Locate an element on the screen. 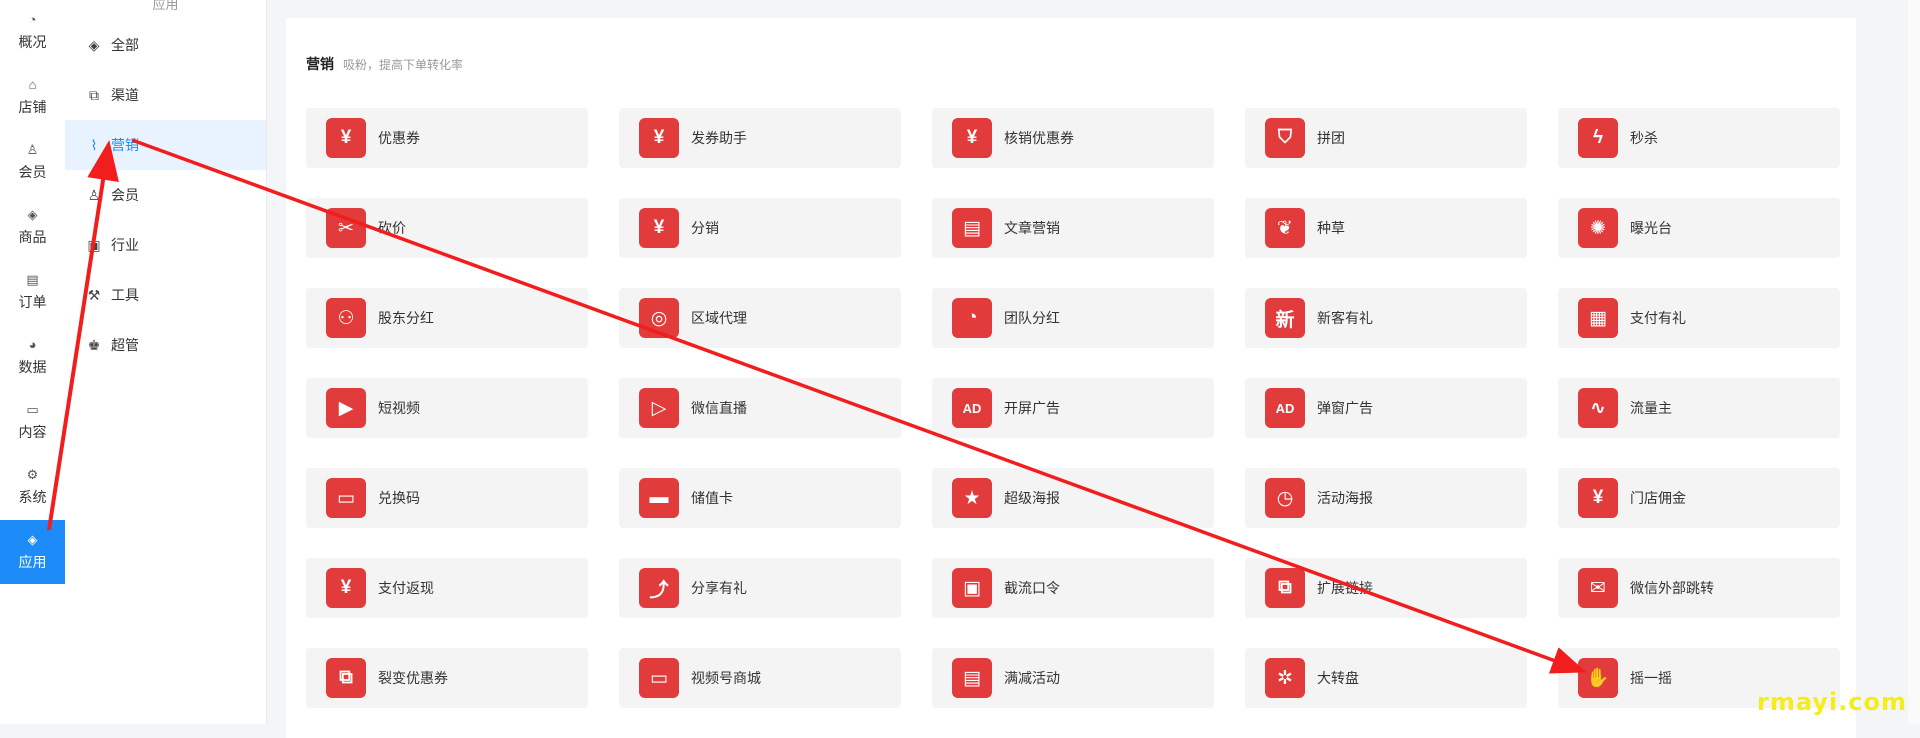 The image size is (1920, 738). app-card-label: 分享有礼 is located at coordinates (719, 588).